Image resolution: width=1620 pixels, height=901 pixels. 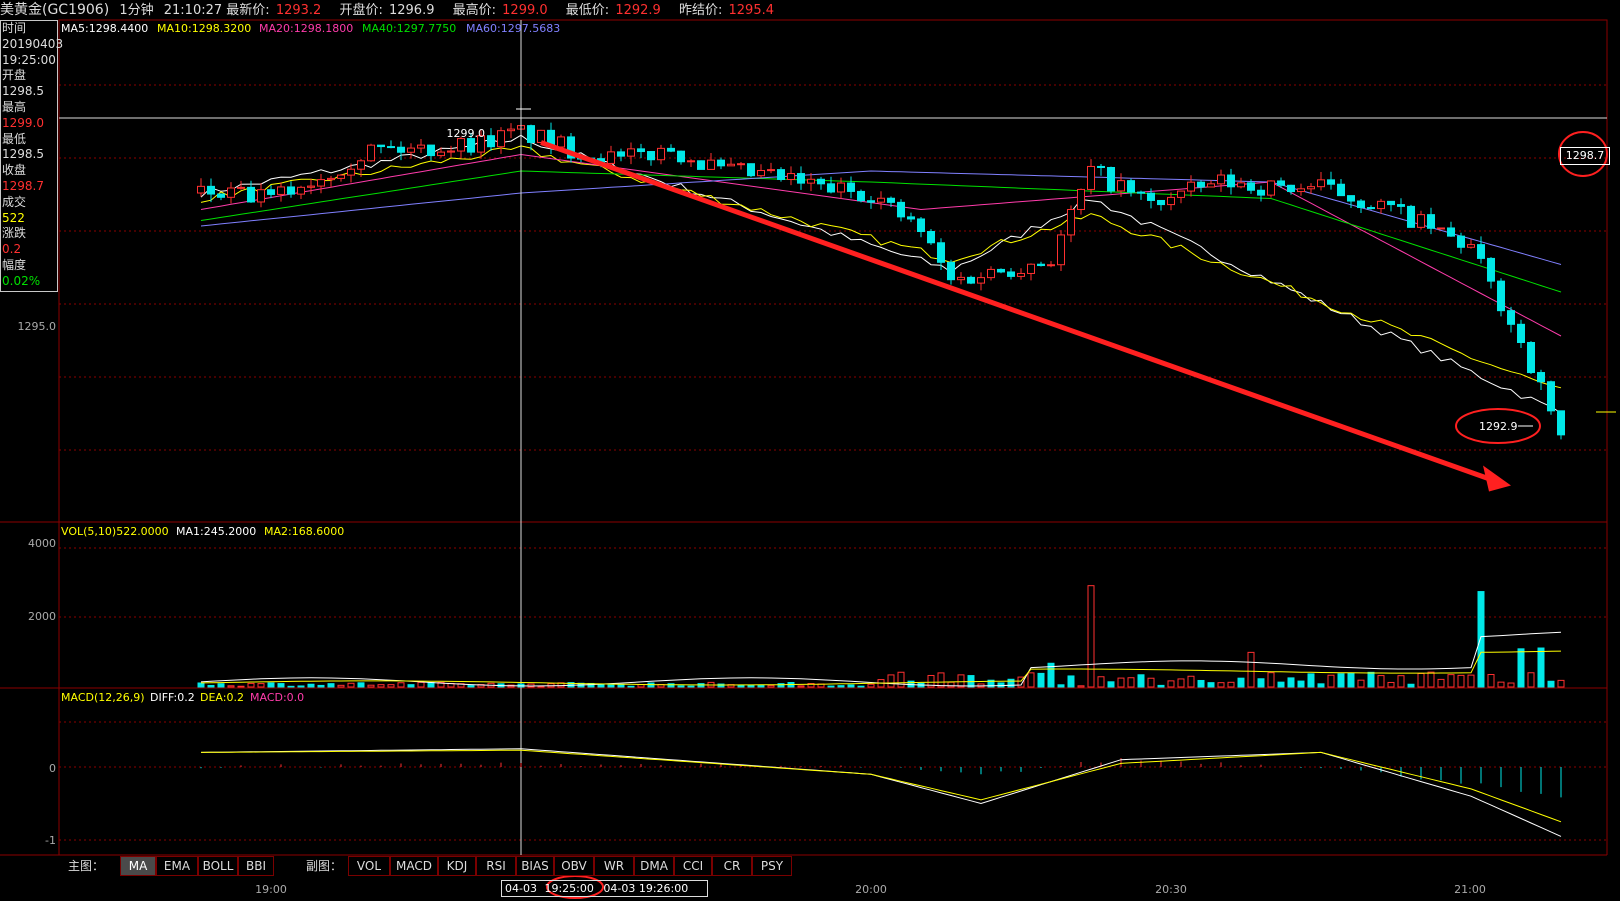 I want to click on info-high-label: 最高, so click(x=14, y=106).